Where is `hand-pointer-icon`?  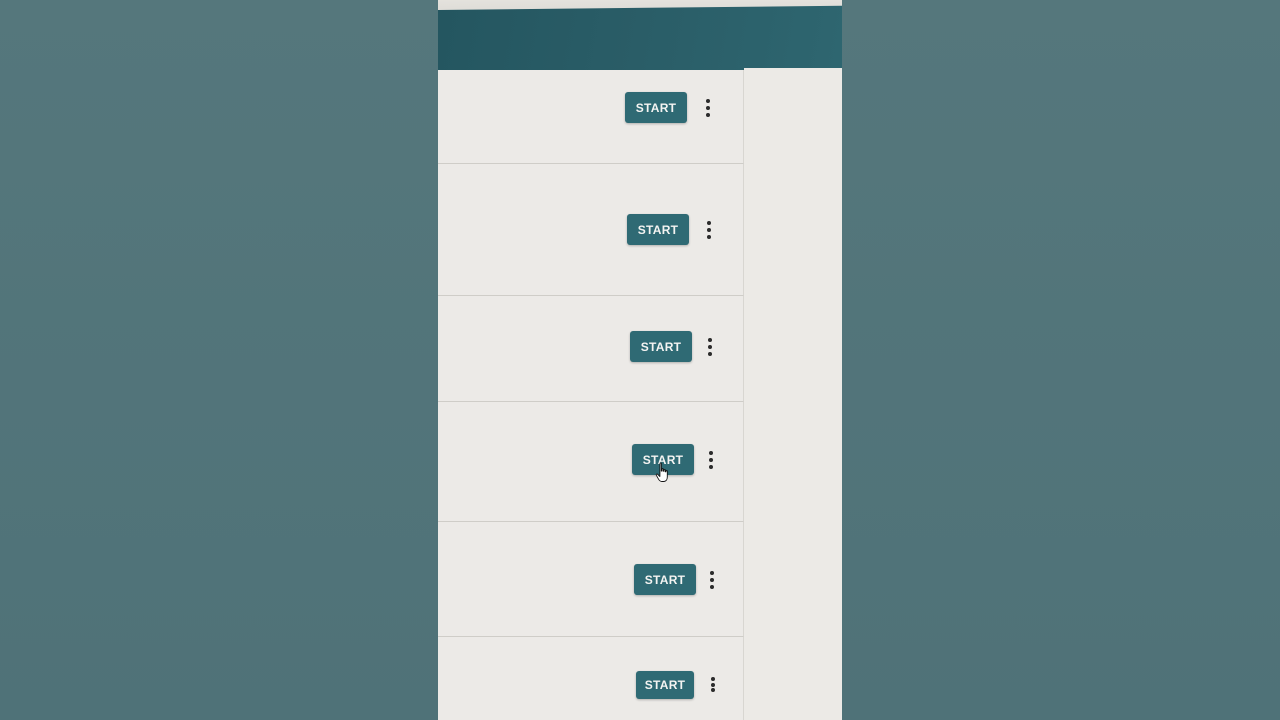 hand-pointer-icon is located at coordinates (661, 472).